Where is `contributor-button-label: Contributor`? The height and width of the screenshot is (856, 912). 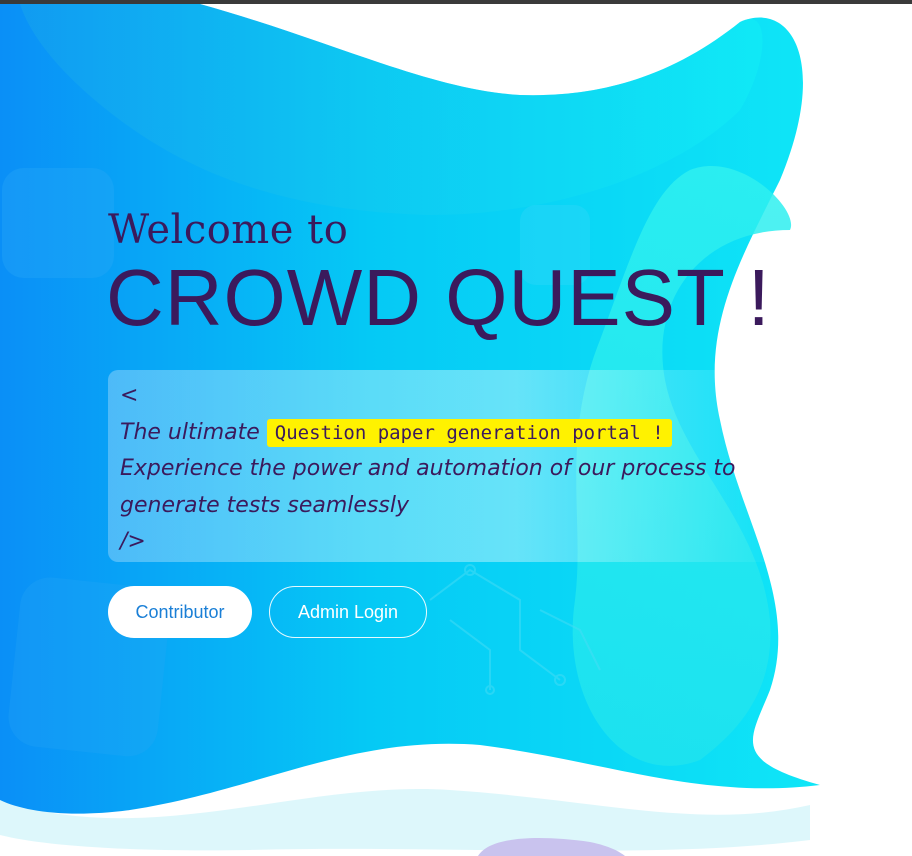
contributor-button-label: Contributor is located at coordinates (180, 611).